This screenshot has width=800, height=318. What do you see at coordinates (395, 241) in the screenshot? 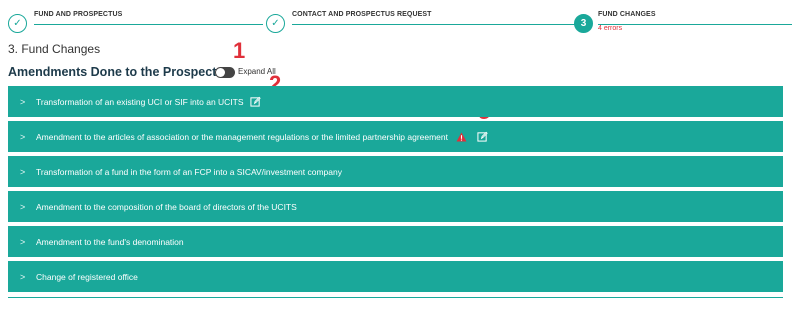
I see `accordion-item: > Amendment to the fund's denomination` at bounding box center [395, 241].